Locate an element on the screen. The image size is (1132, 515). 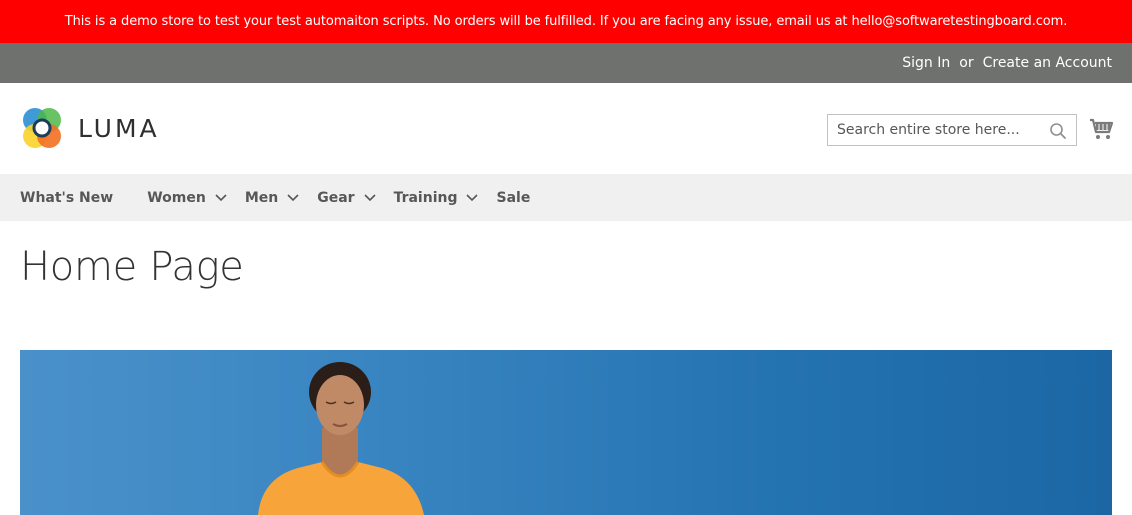
nav-item-label: Gear is located at coordinates (336, 197).